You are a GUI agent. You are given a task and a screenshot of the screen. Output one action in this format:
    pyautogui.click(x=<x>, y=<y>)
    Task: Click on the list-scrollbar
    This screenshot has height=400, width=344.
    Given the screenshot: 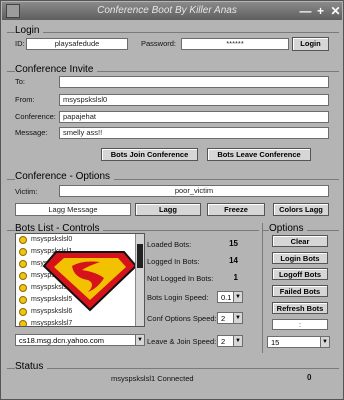 What is the action you would take?
    pyautogui.click(x=139, y=280)
    